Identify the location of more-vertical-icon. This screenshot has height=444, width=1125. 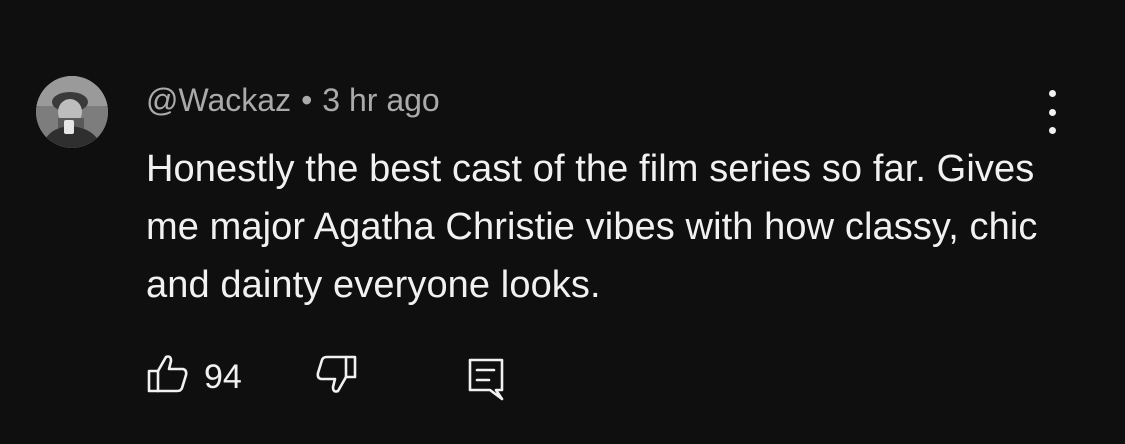
(1052, 93).